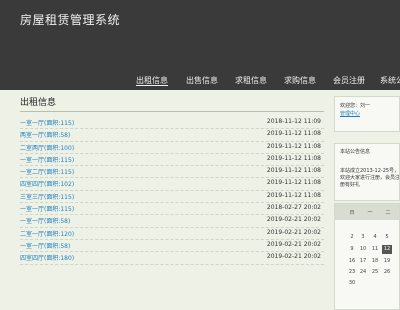 This screenshot has height=310, width=400. What do you see at coordinates (387, 261) in the screenshot?
I see `calendar-day: 19` at bounding box center [387, 261].